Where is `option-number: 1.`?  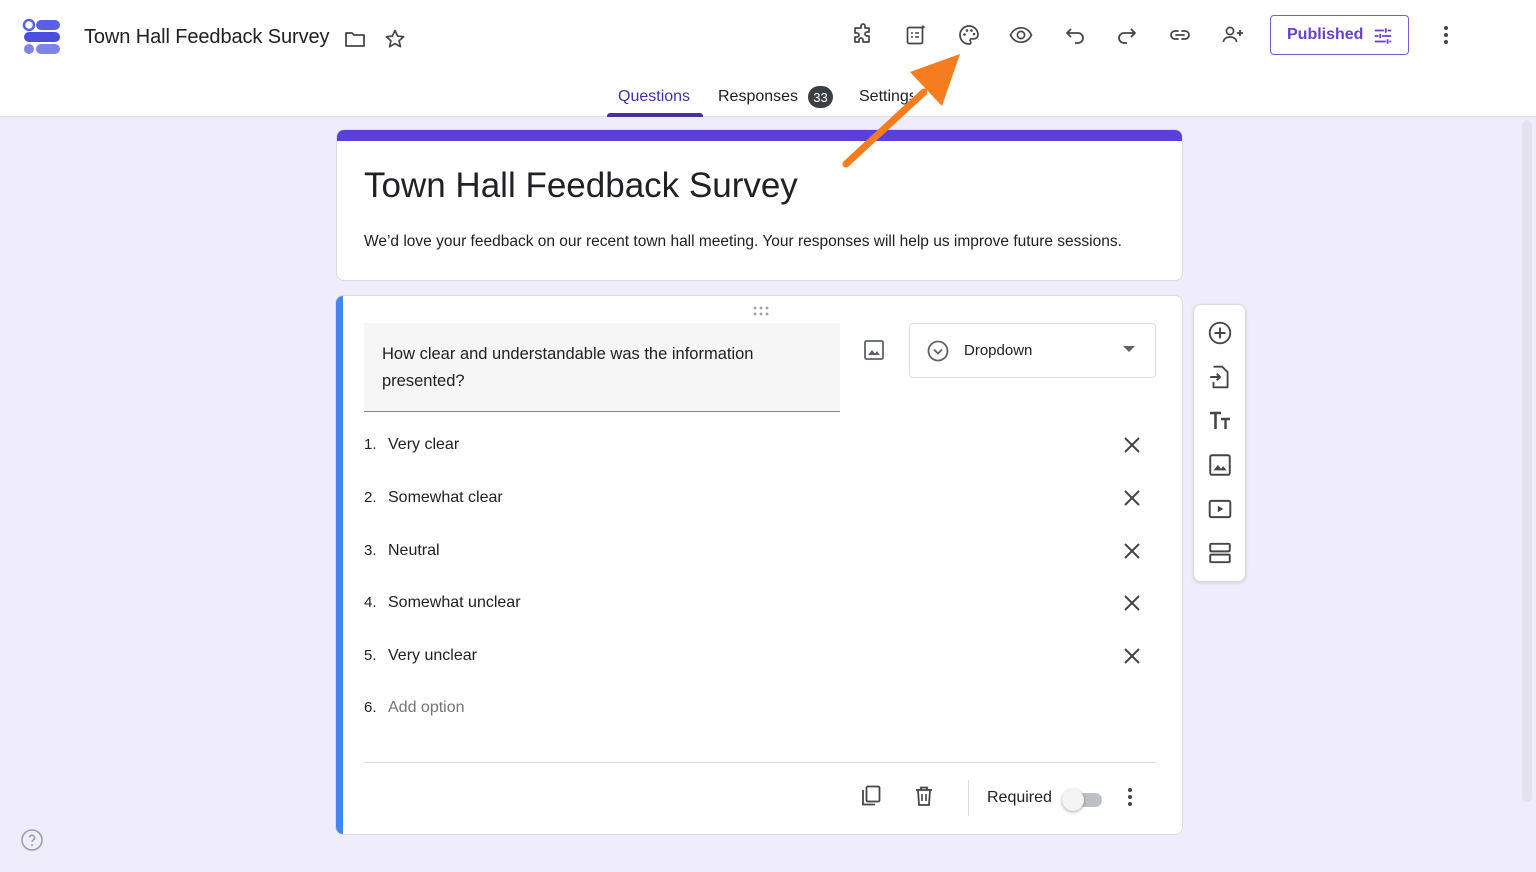 option-number: 1. is located at coordinates (370, 444).